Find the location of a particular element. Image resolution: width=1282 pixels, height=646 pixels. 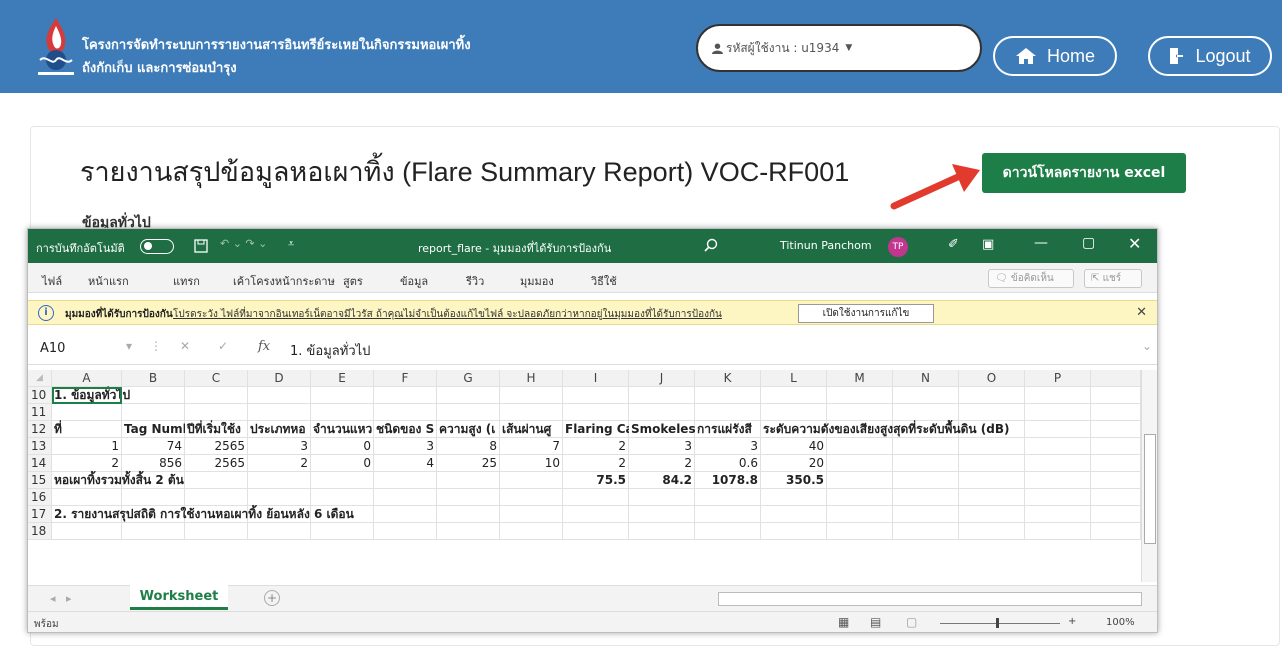

menu-data: ข้อมูล is located at coordinates (414, 281).